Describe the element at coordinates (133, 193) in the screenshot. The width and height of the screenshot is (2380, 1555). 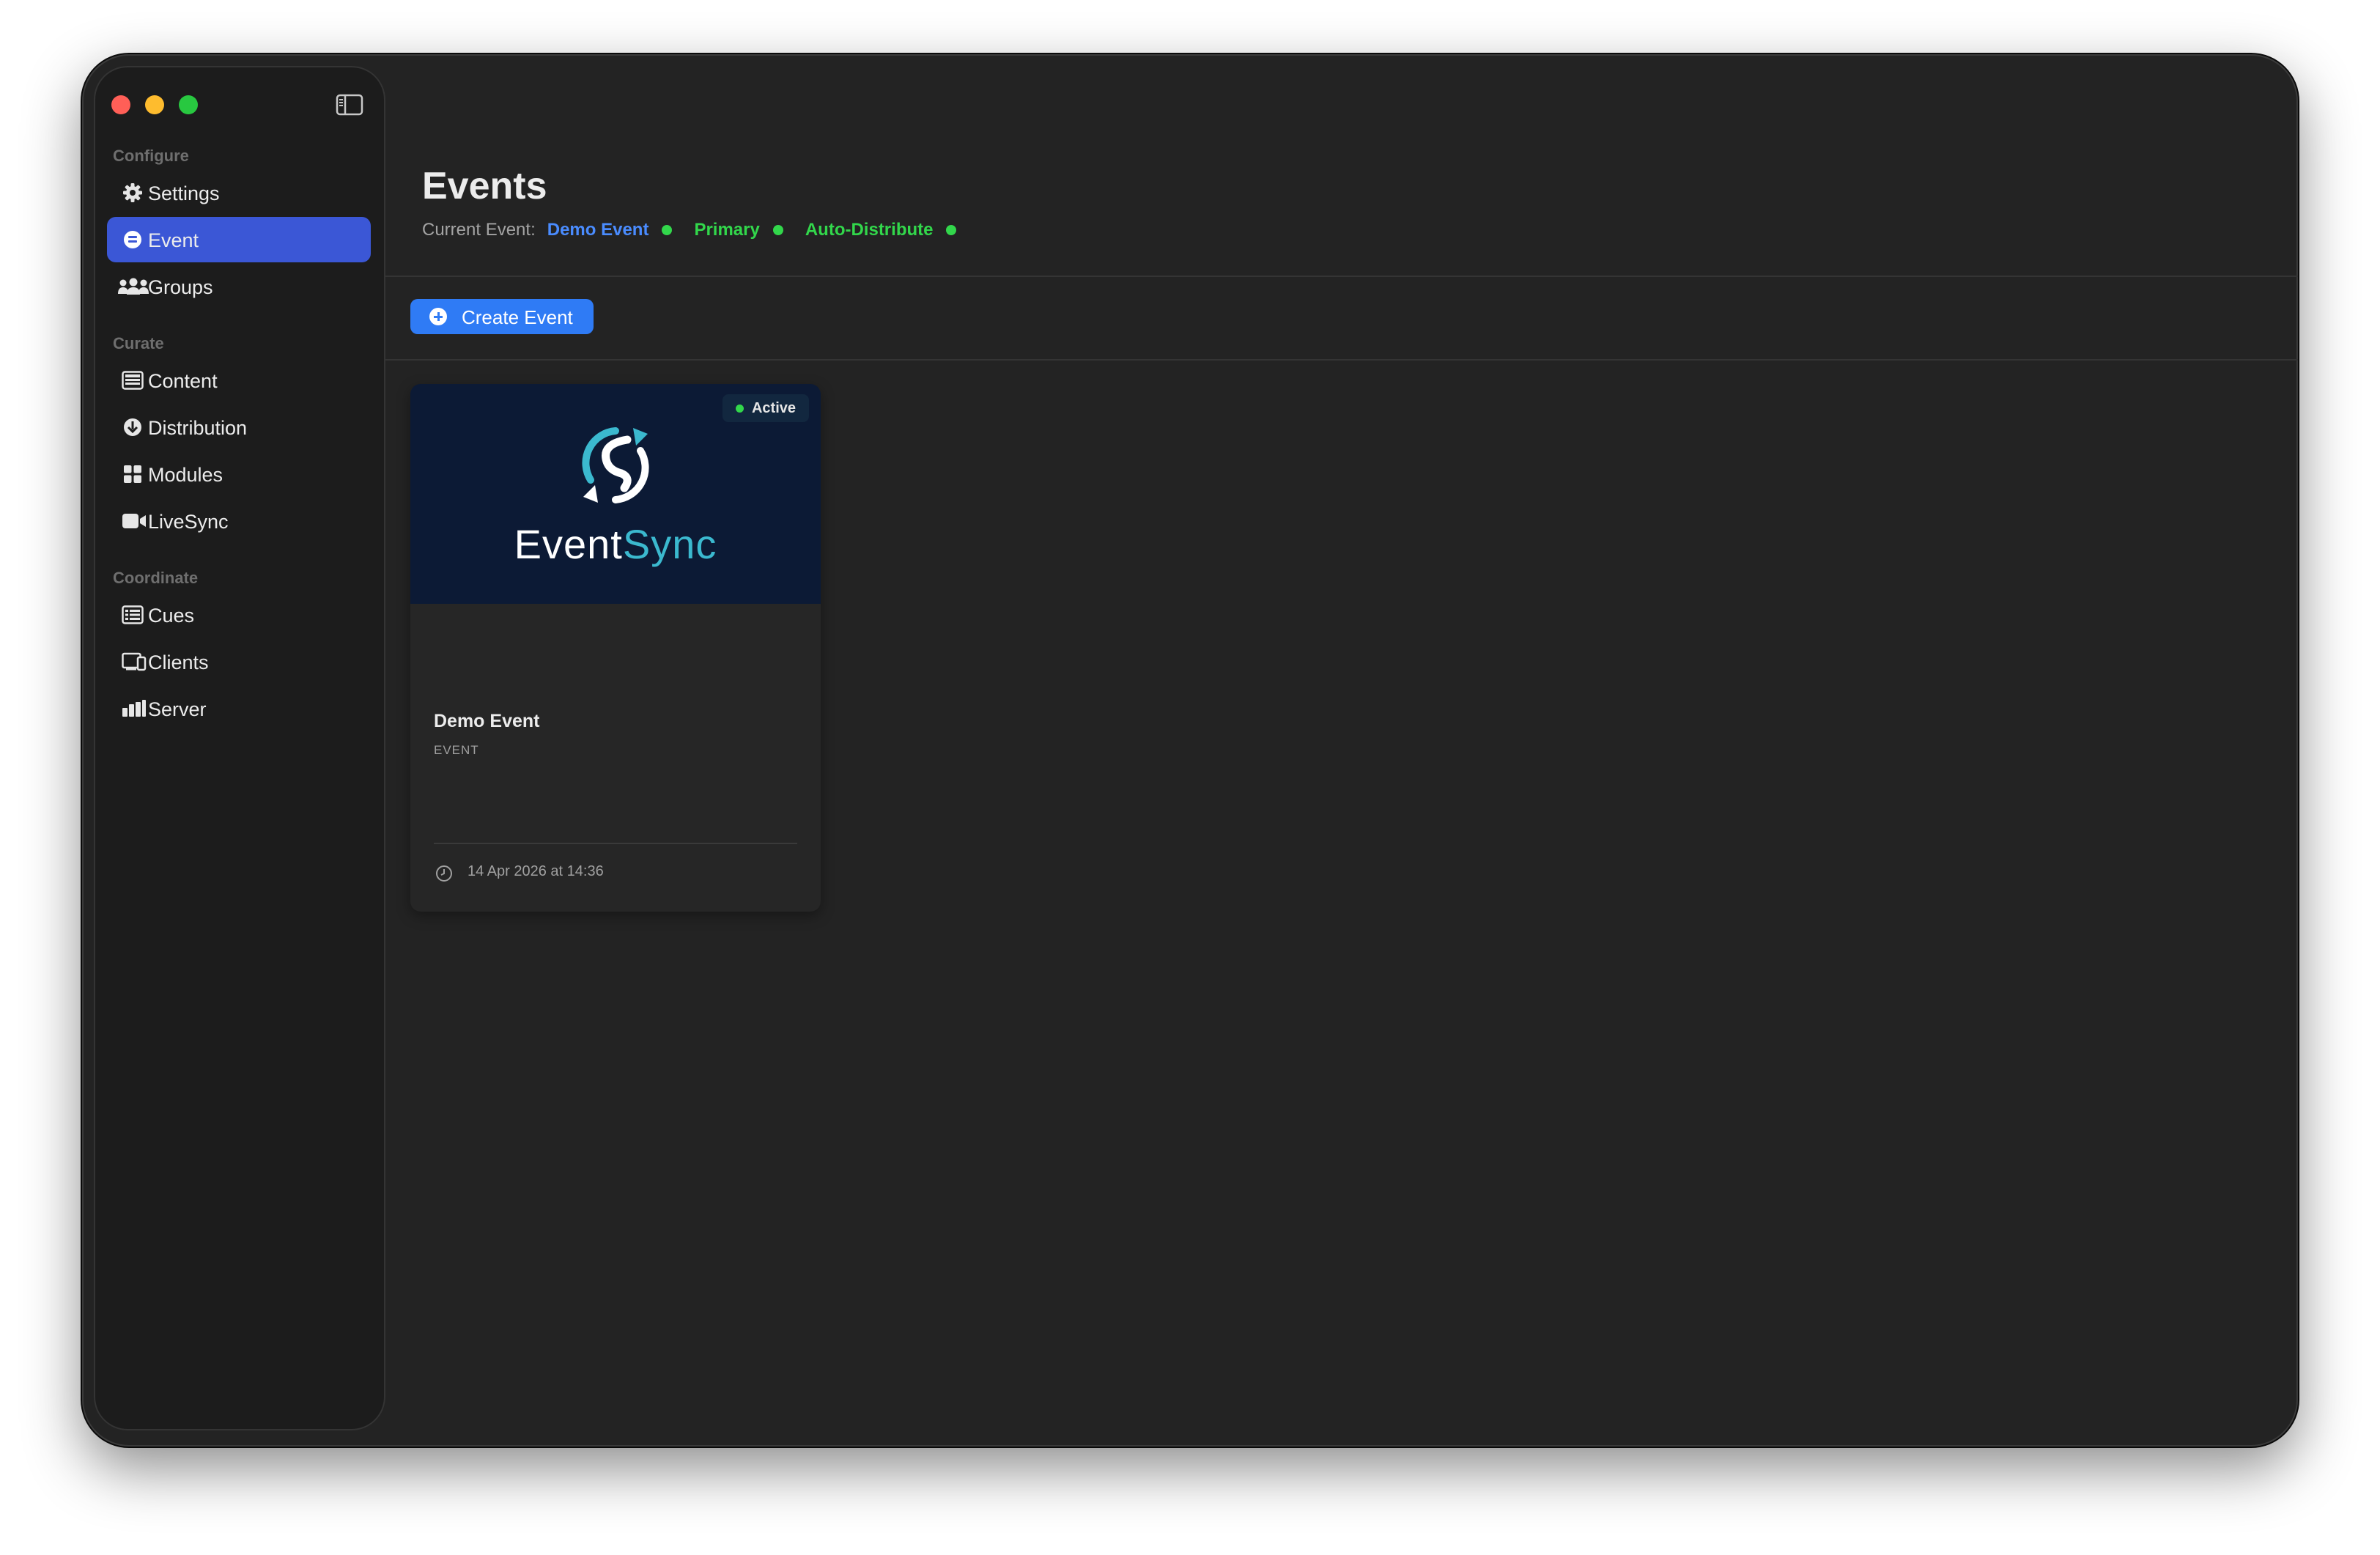
I see `gear-icon` at that location.